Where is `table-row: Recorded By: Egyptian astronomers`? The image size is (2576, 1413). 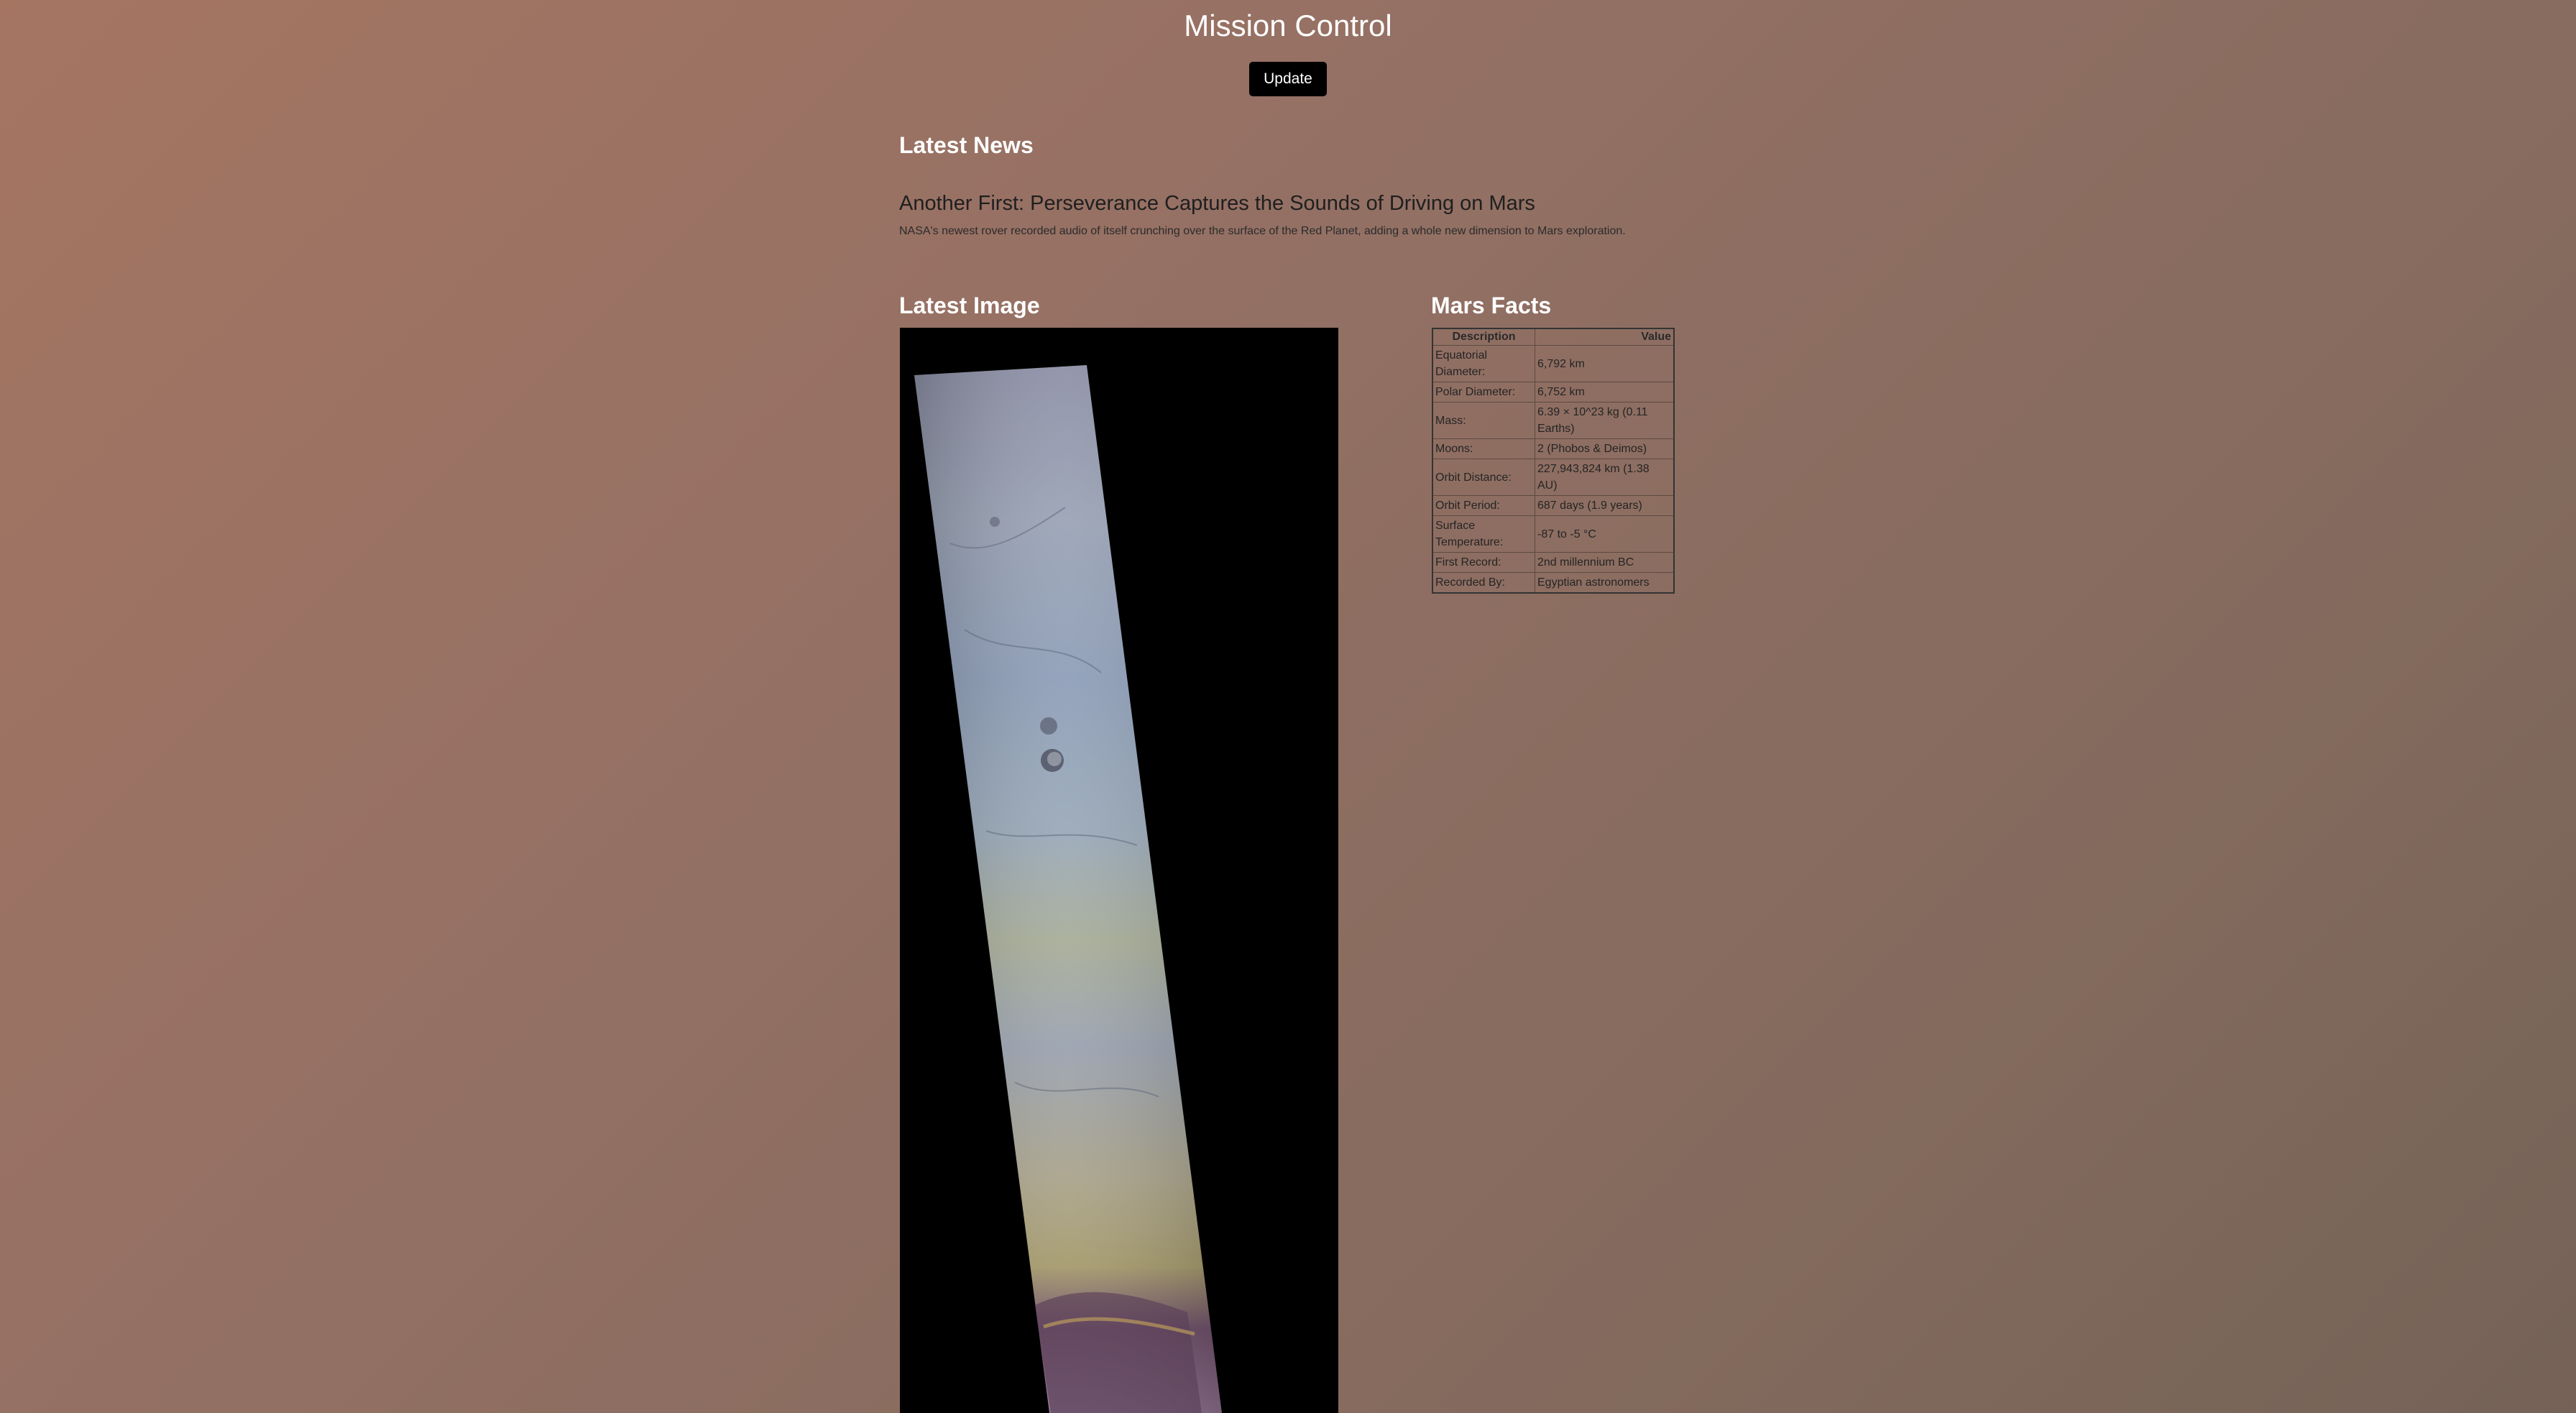 table-row: Recorded By: Egyptian astronomers is located at coordinates (1553, 583).